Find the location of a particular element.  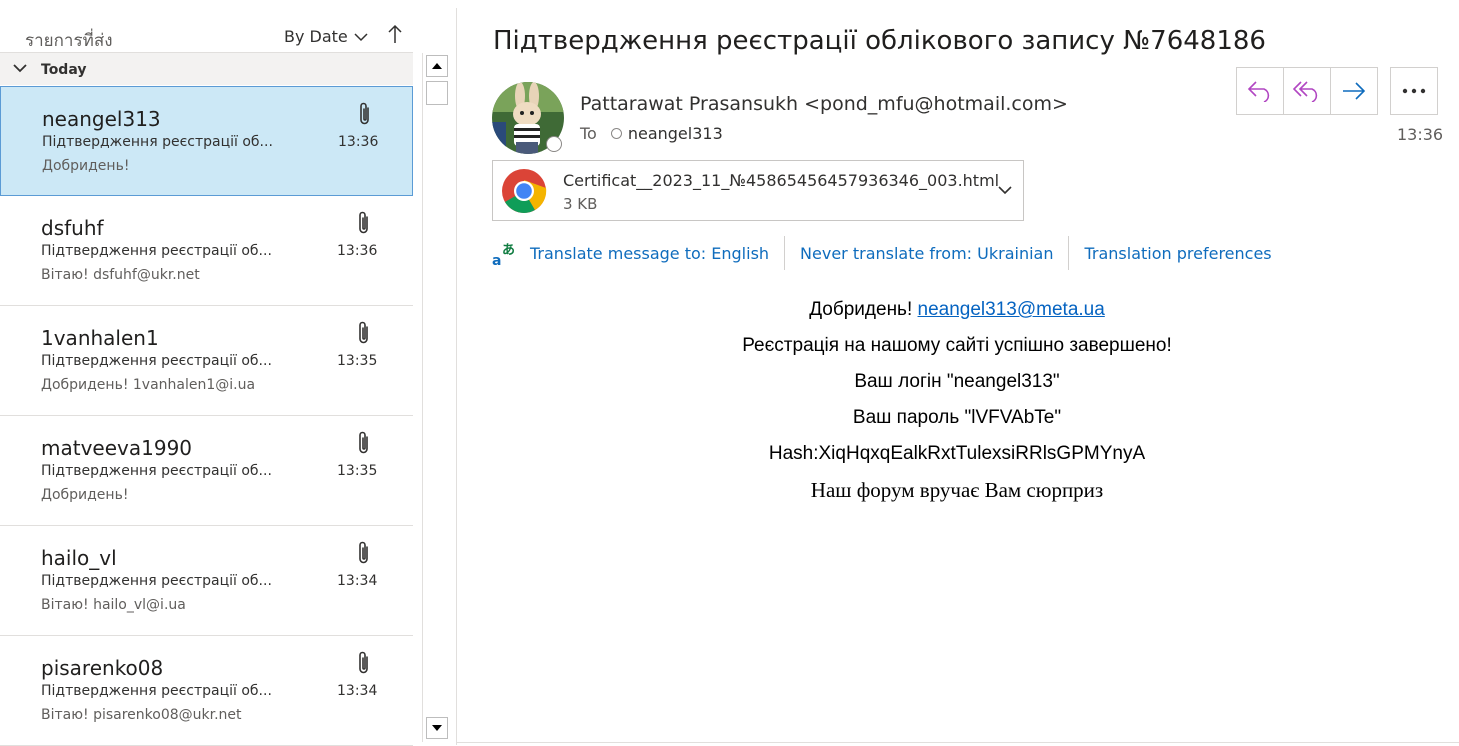

bottom-divider is located at coordinates (958, 742).